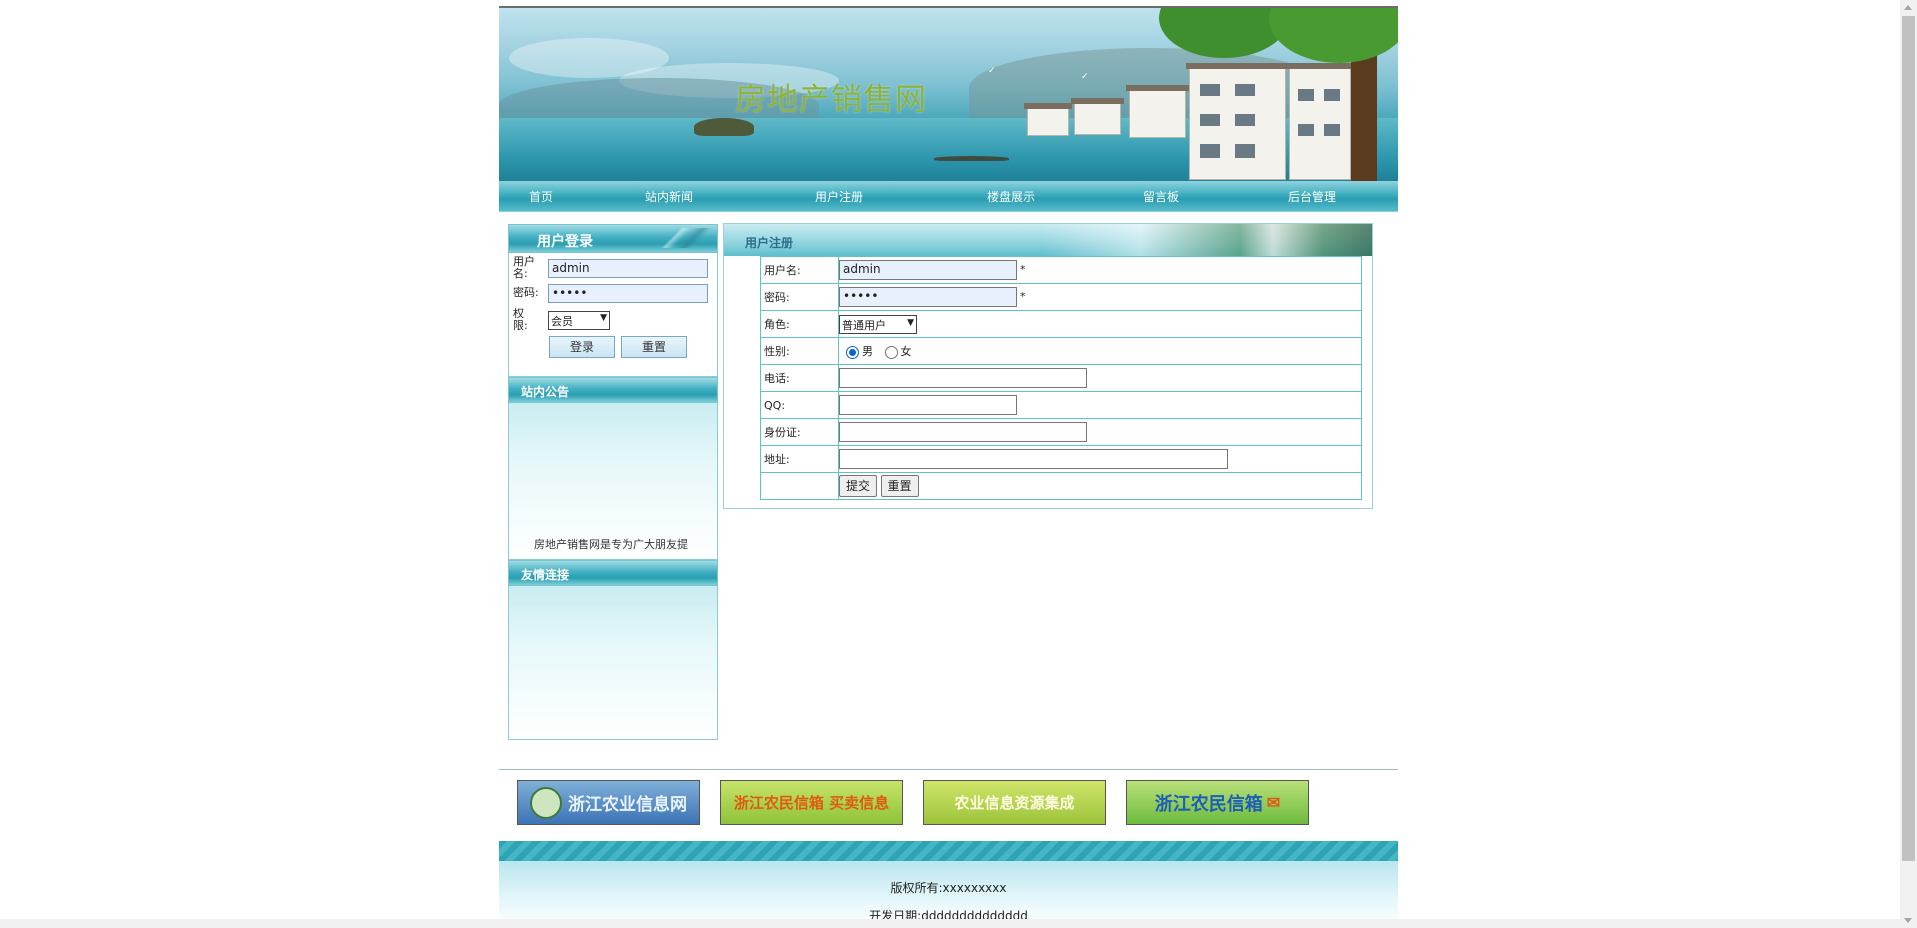  I want to click on submit-button: 提交, so click(858, 486).